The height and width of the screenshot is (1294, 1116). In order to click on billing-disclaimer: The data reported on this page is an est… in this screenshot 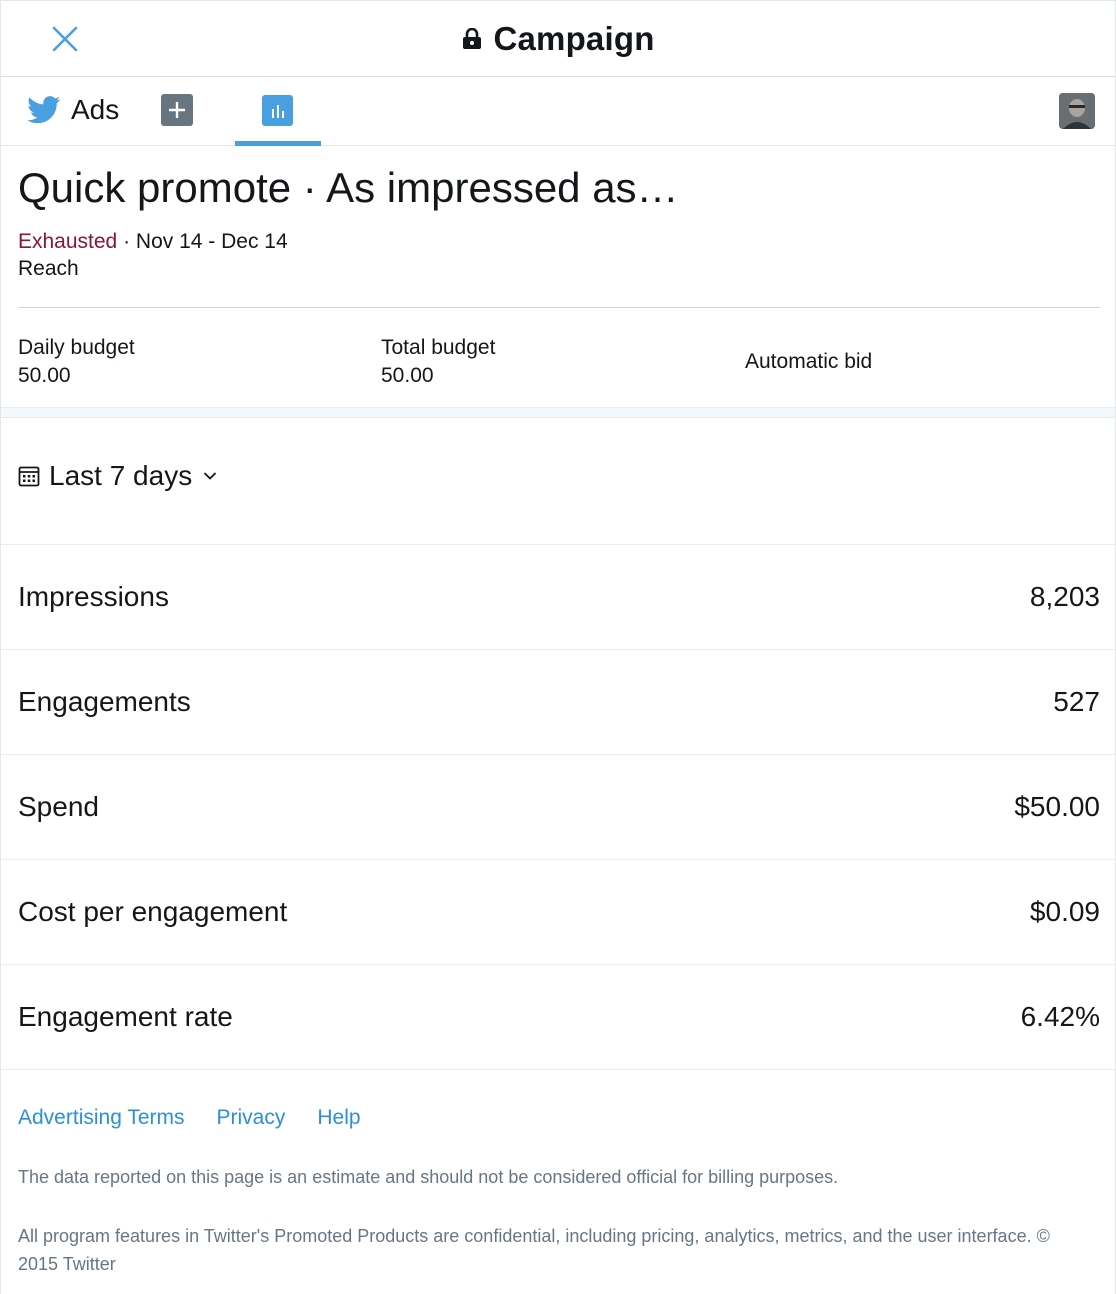, I will do `click(428, 1177)`.